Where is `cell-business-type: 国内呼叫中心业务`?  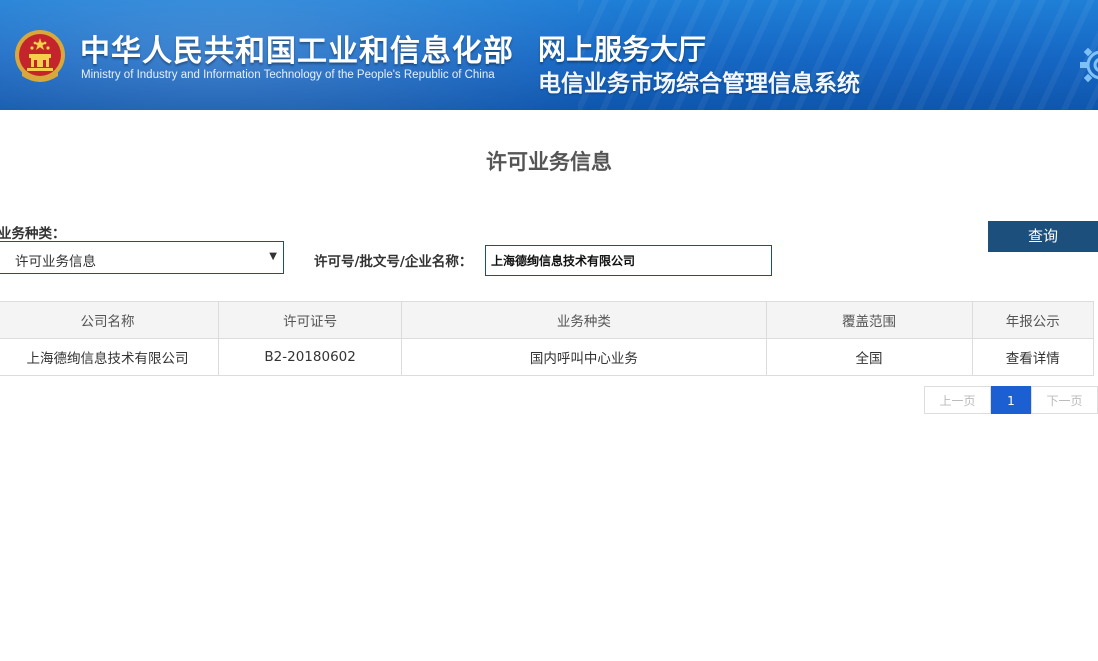
cell-business-type: 国内呼叫中心业务 is located at coordinates (584, 357).